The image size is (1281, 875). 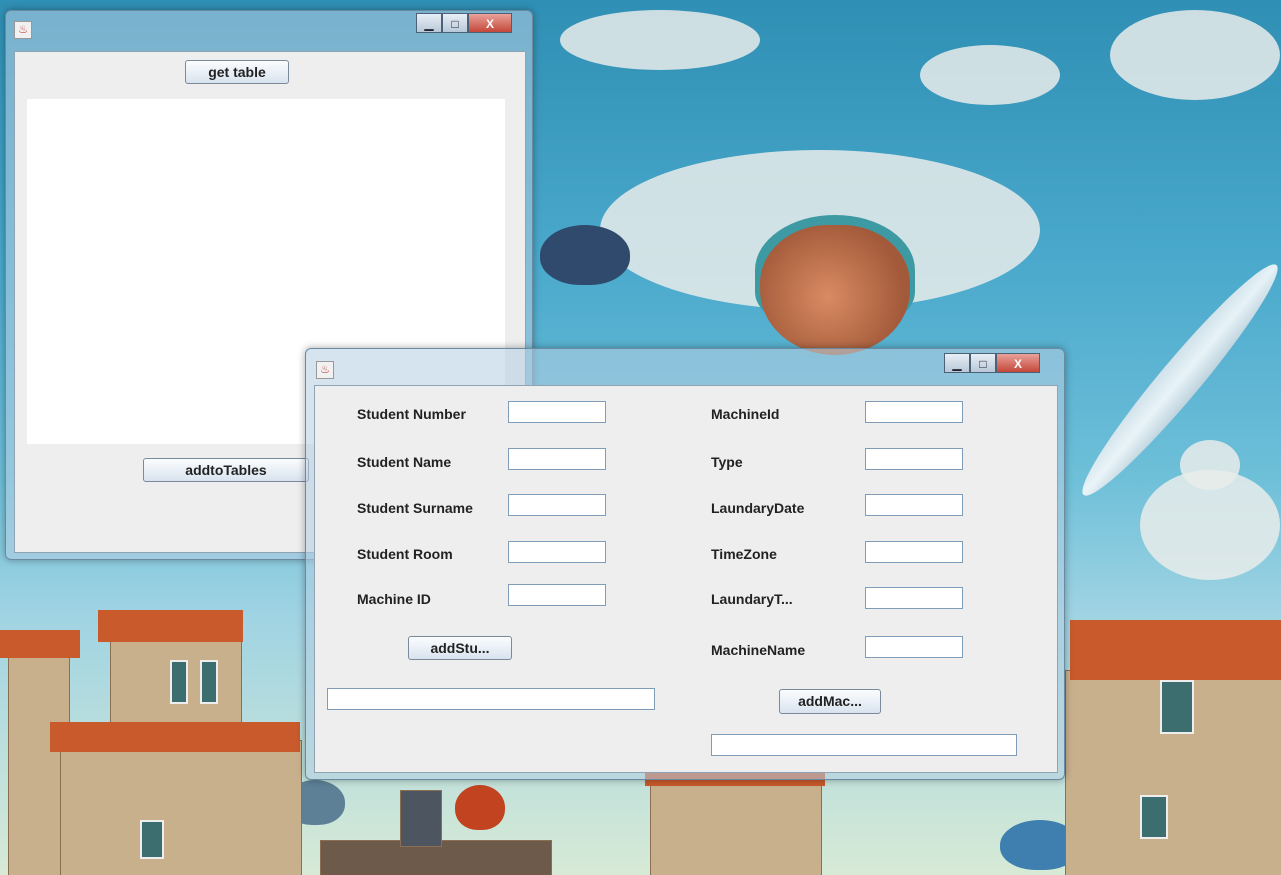 What do you see at coordinates (404, 462) in the screenshot?
I see `student-name-label: Student Name` at bounding box center [404, 462].